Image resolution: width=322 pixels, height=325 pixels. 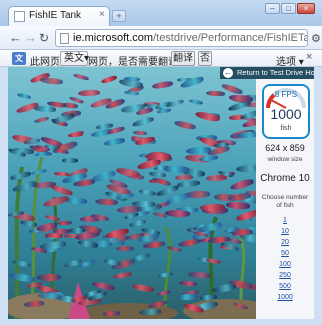 I want to click on fish-count-unit: fish, so click(x=286, y=128).